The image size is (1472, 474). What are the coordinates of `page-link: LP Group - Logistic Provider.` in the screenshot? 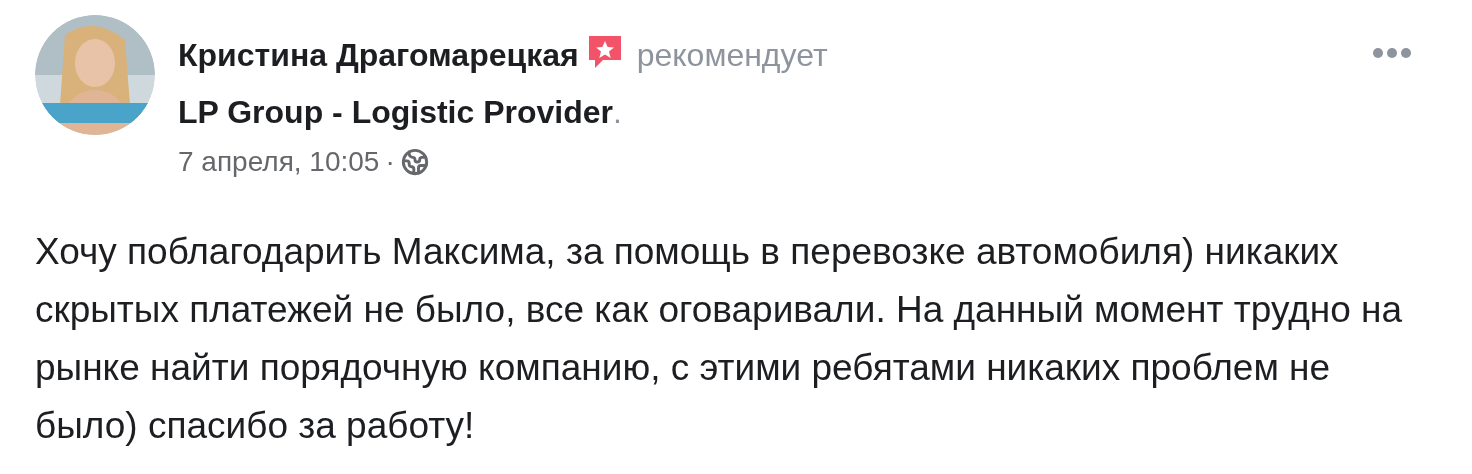 It's located at (400, 112).